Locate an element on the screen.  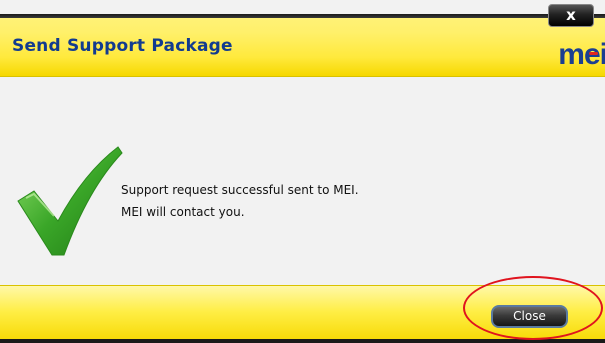
message-line-1: Support request successful sent to MEI. is located at coordinates (240, 190).